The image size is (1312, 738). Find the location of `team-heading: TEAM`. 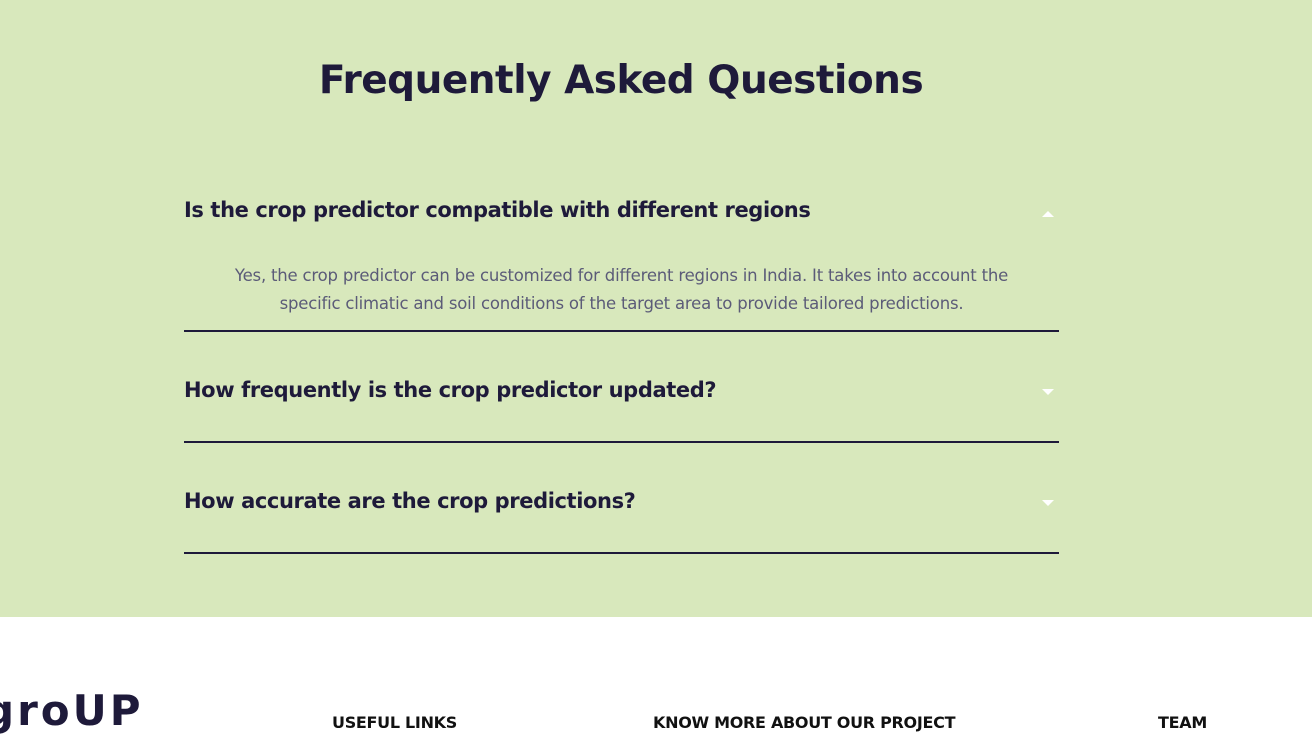

team-heading: TEAM is located at coordinates (1182, 722).